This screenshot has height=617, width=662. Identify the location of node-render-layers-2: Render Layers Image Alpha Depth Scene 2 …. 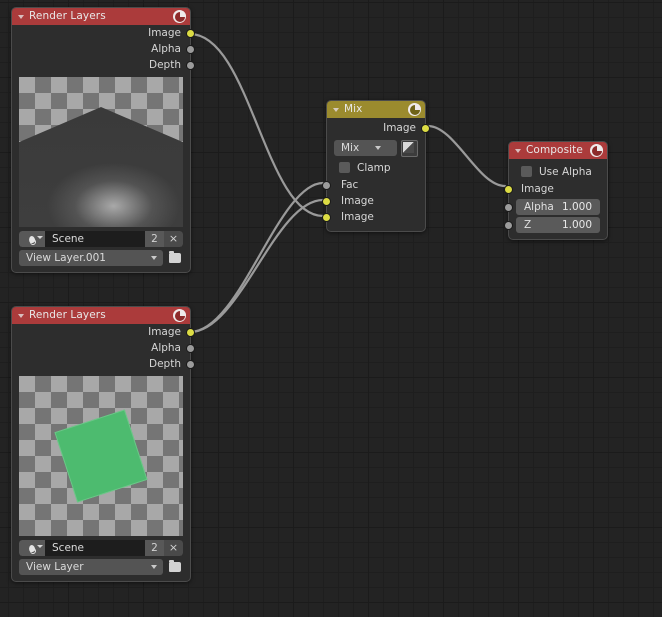
(103, 444).